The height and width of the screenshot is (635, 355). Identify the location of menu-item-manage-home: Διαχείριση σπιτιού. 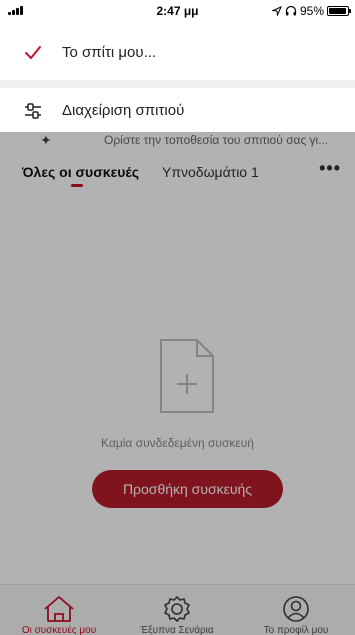
(177, 110).